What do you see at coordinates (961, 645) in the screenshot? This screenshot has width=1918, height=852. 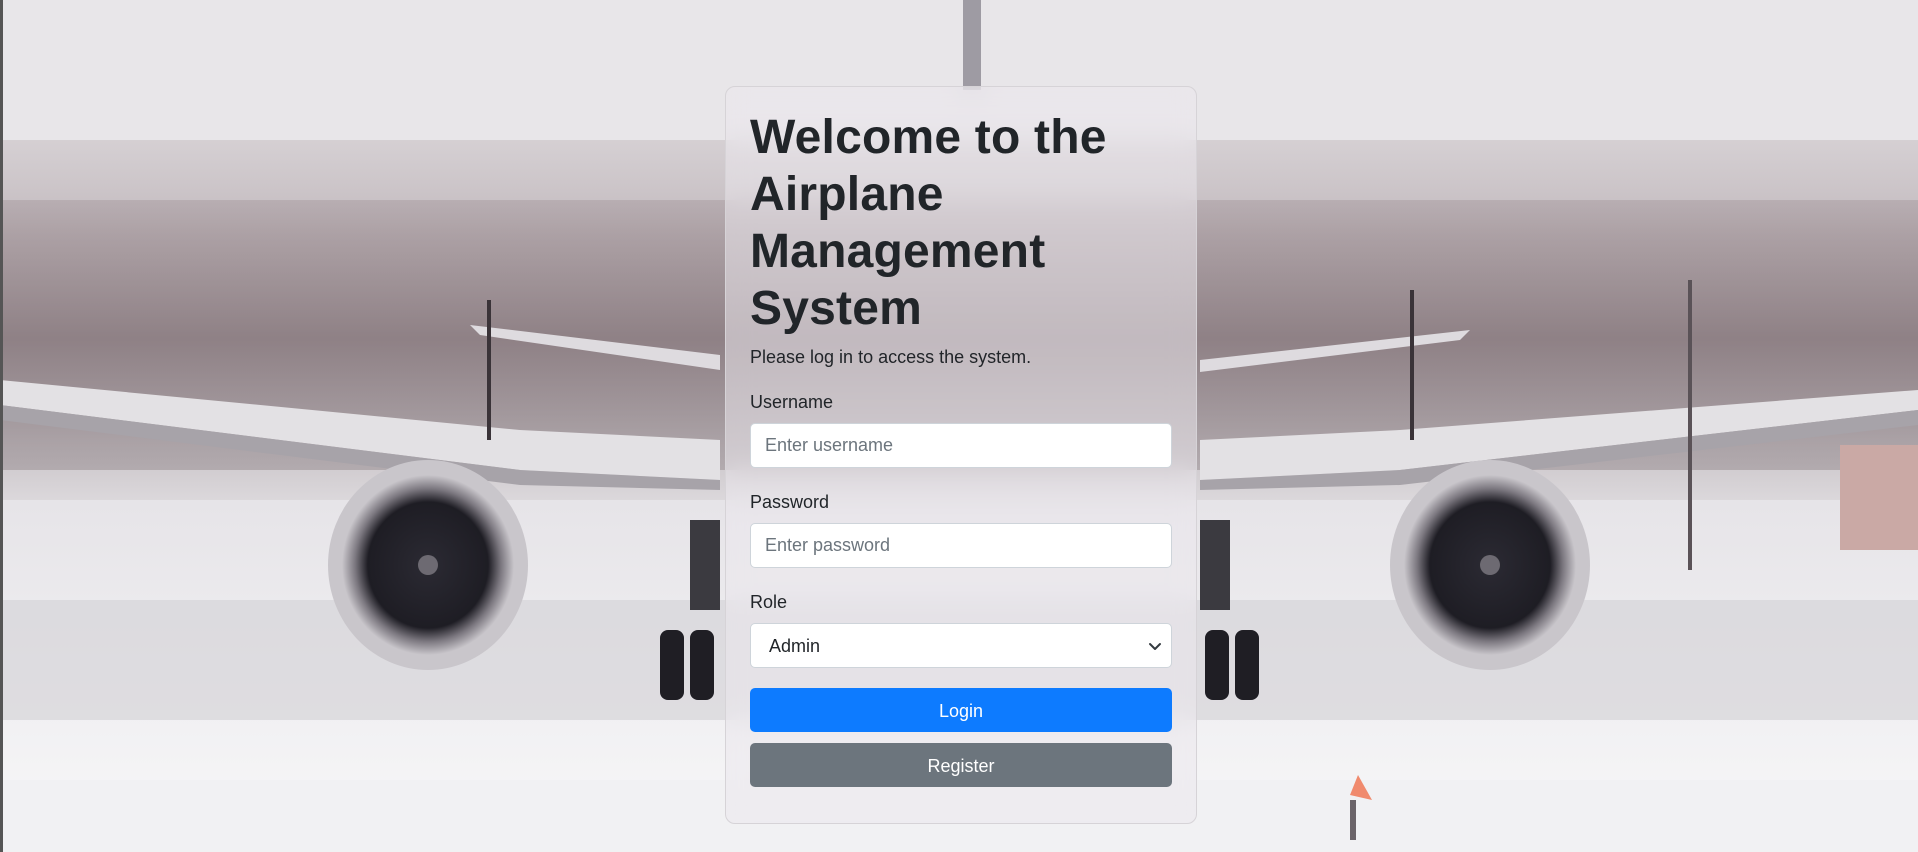 I see `role-select: Admin` at bounding box center [961, 645].